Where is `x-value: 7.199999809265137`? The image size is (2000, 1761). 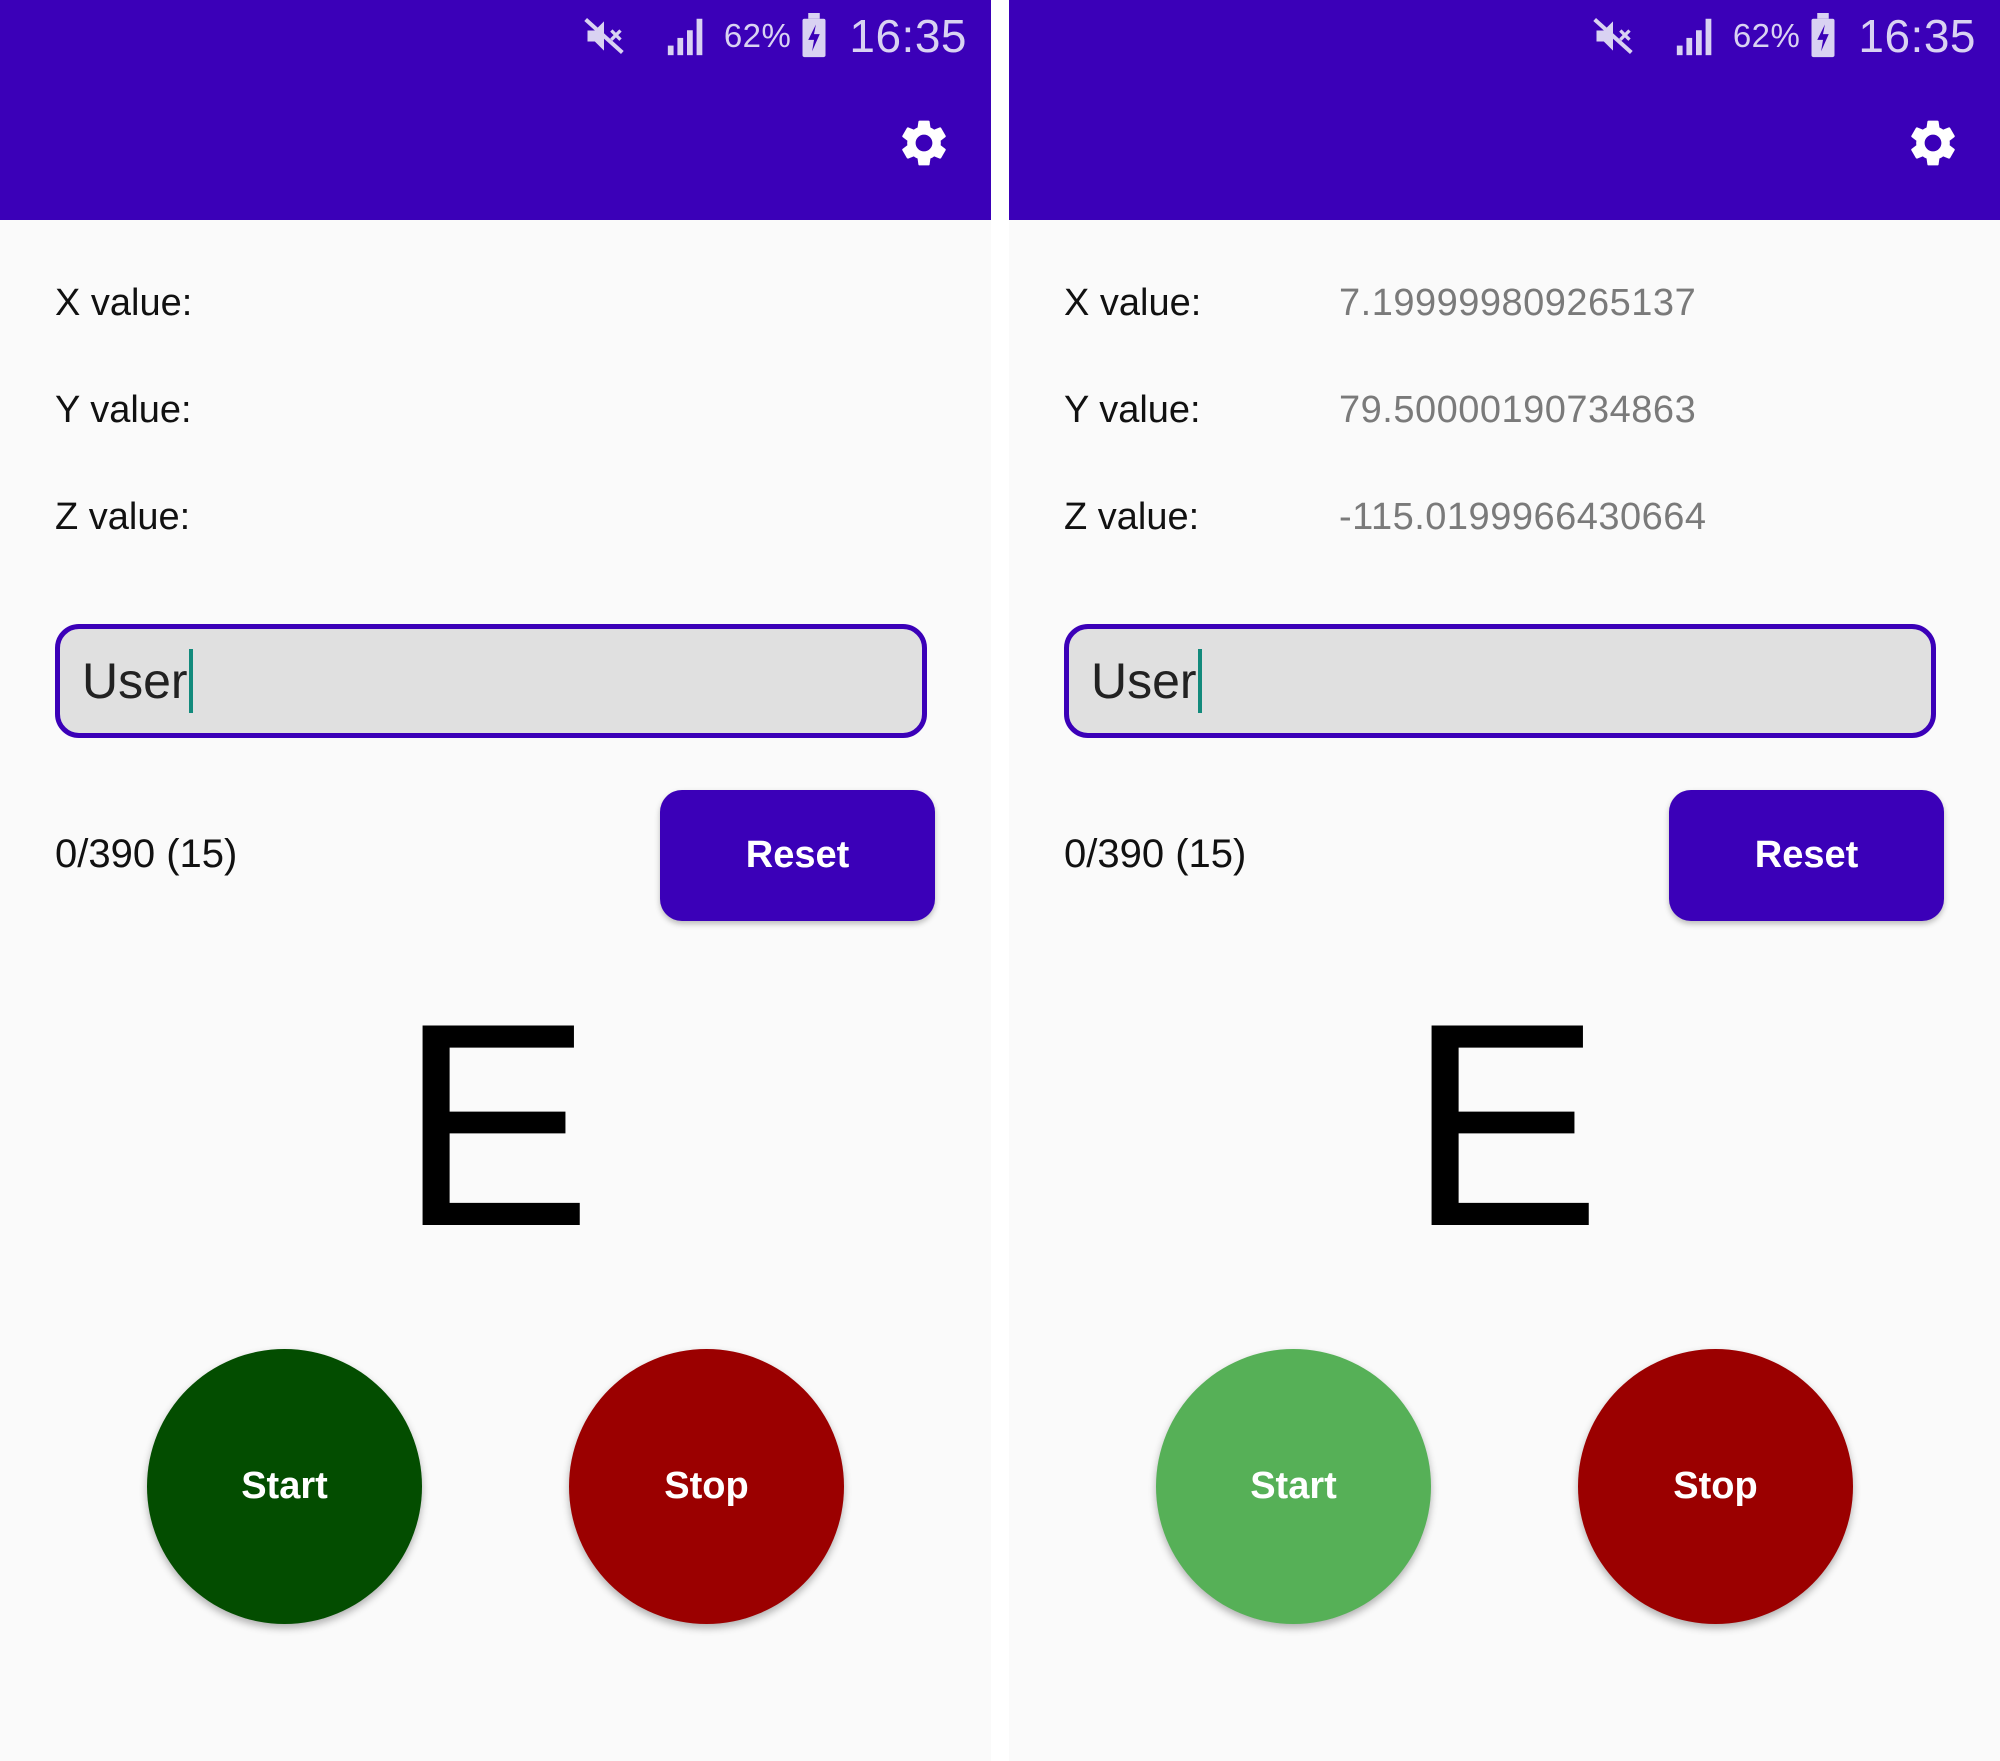
x-value: 7.199999809265137 is located at coordinates (1518, 303).